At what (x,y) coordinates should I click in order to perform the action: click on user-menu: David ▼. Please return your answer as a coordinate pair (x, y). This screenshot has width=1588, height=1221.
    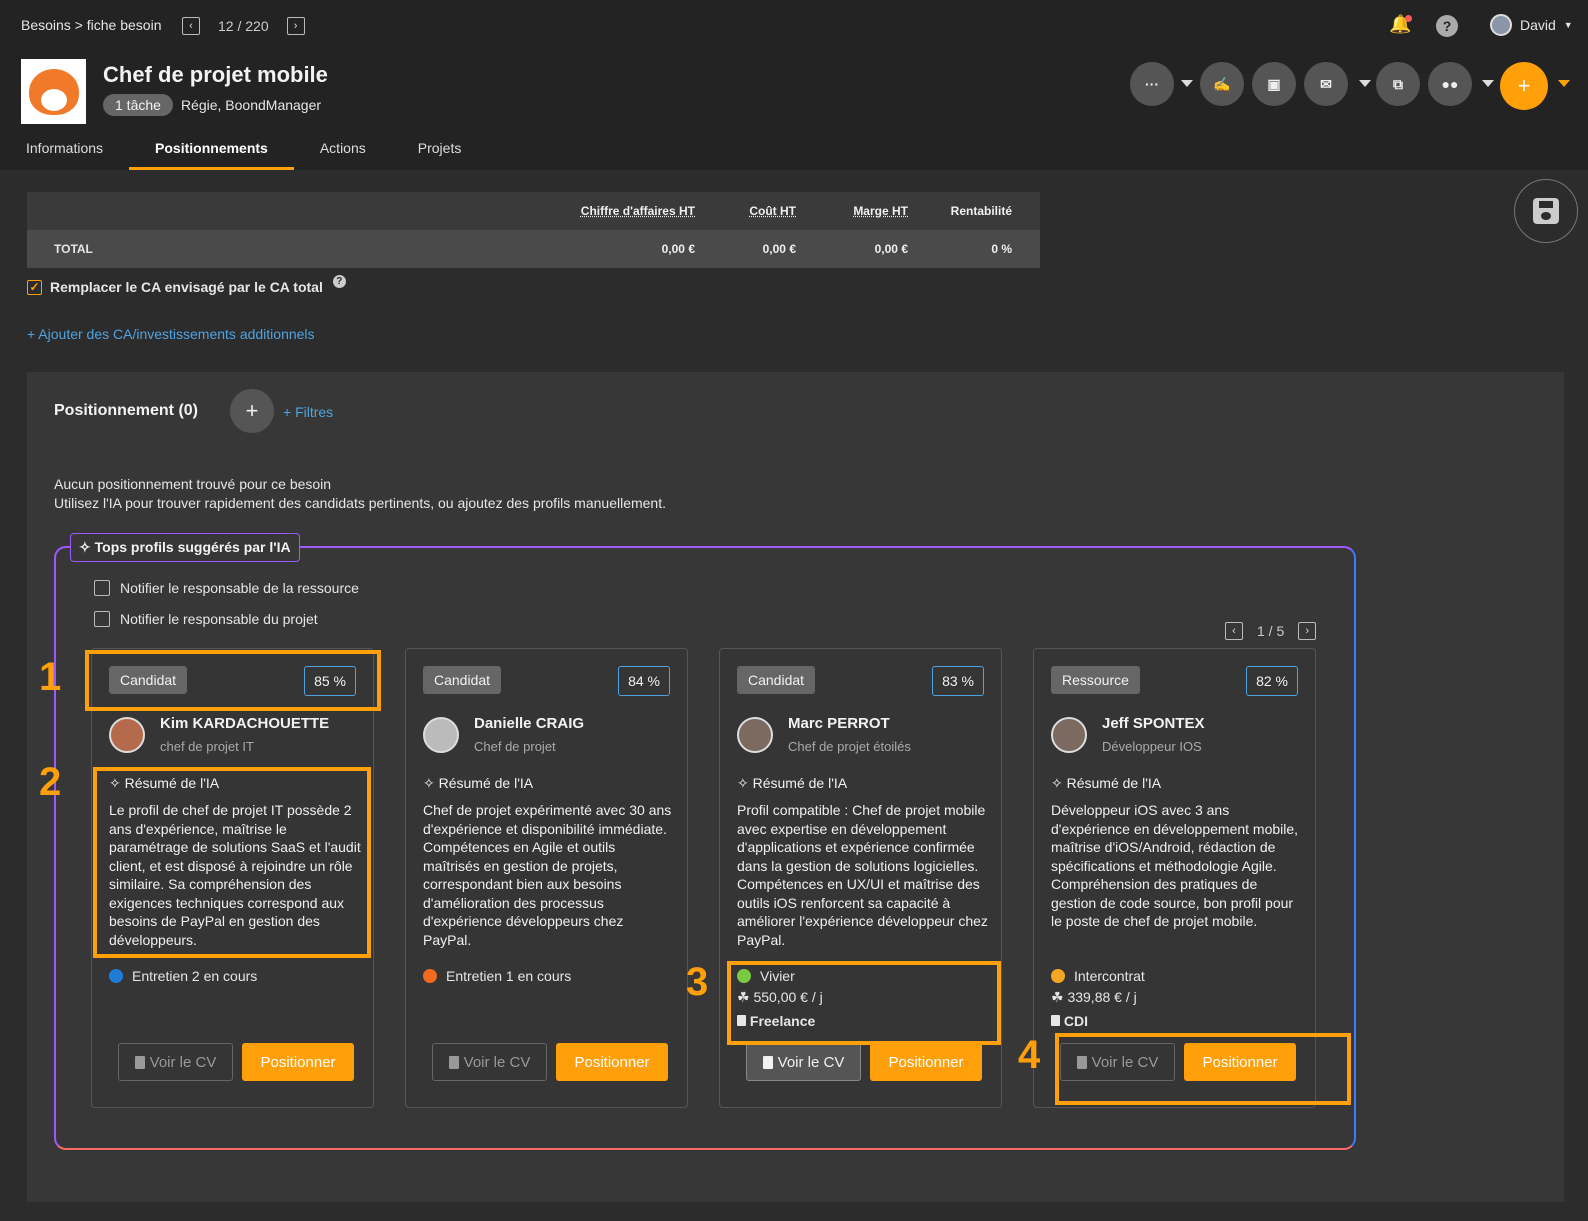
    Looking at the image, I should click on (1531, 25).